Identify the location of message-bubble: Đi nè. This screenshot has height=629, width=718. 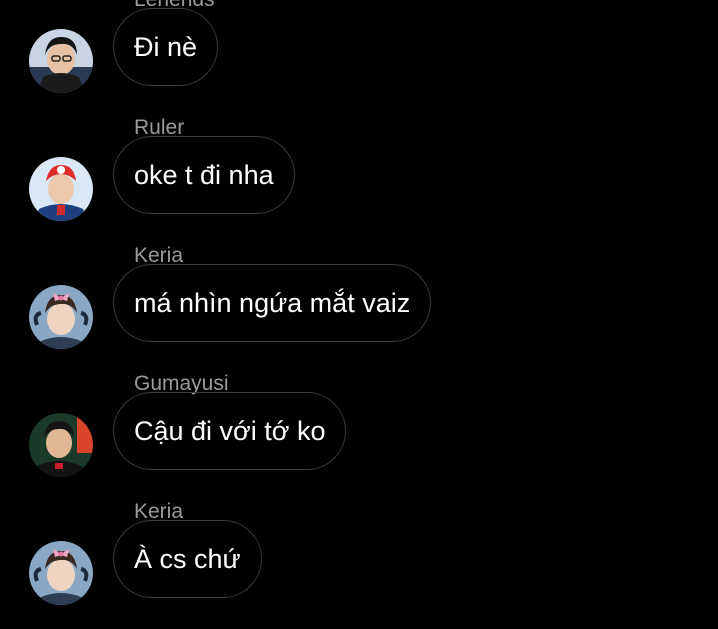
(166, 47).